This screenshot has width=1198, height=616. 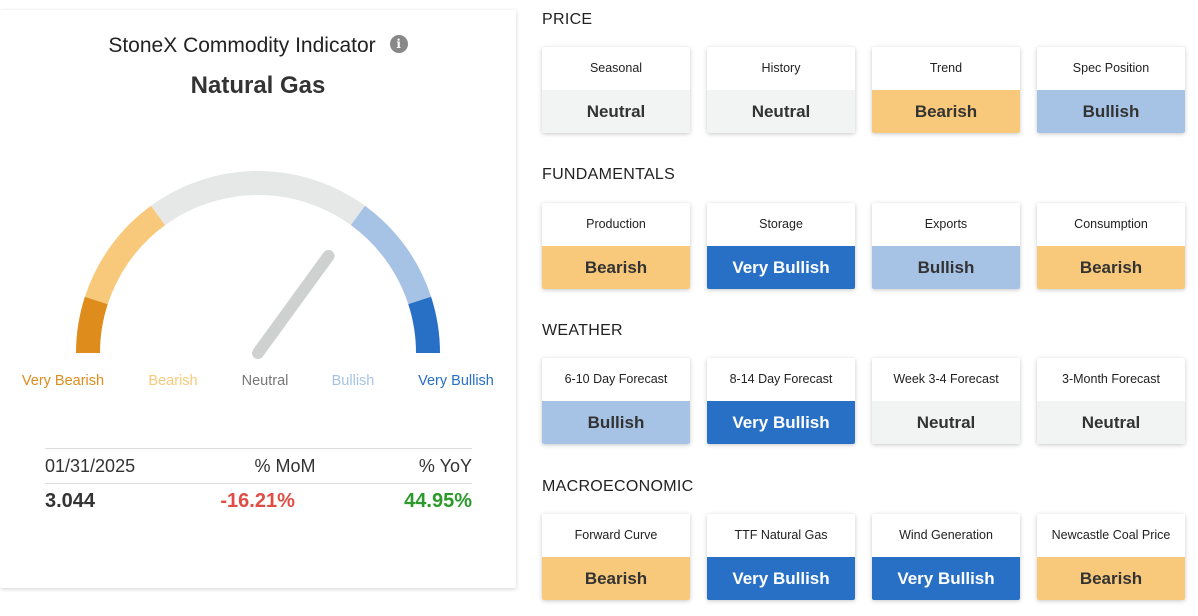 I want to click on gauge-segment-bullish, so click(x=391, y=255).